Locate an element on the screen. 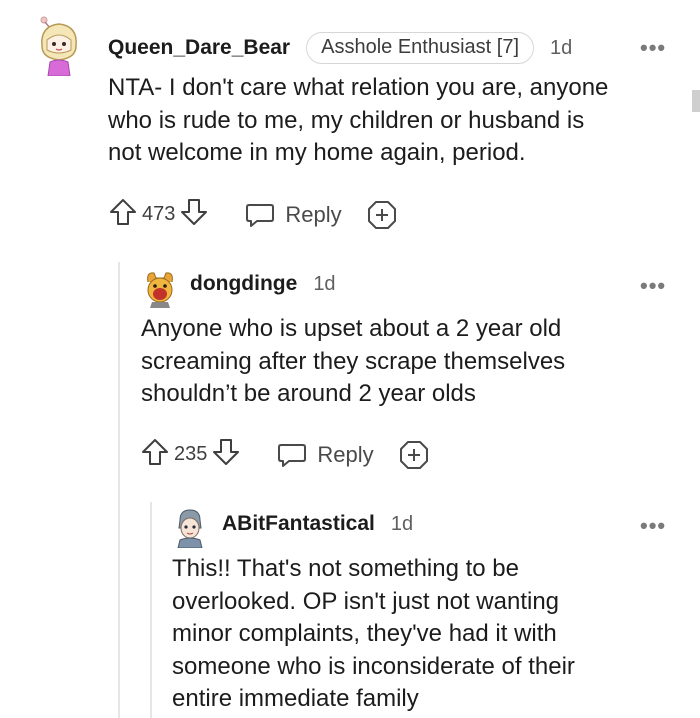  comment-header: ABitFantastical 1d is located at coordinates (317, 524).